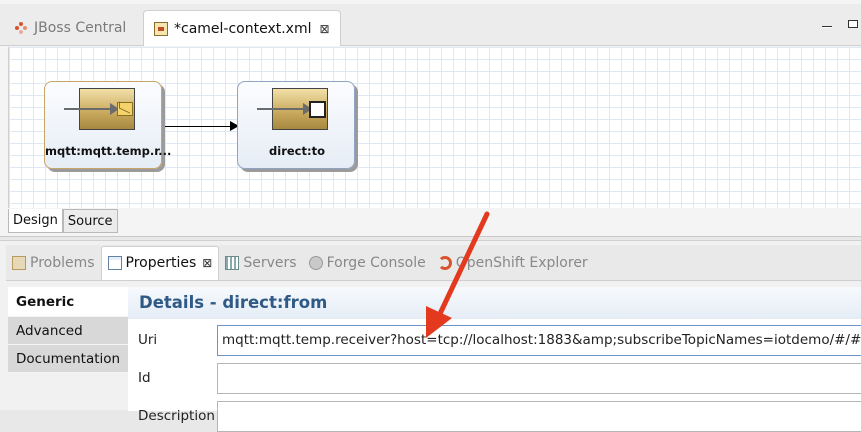 Image resolution: width=861 pixels, height=432 pixels. Describe the element at coordinates (297, 151) in the screenshot. I see `node-label: direct:to` at that location.